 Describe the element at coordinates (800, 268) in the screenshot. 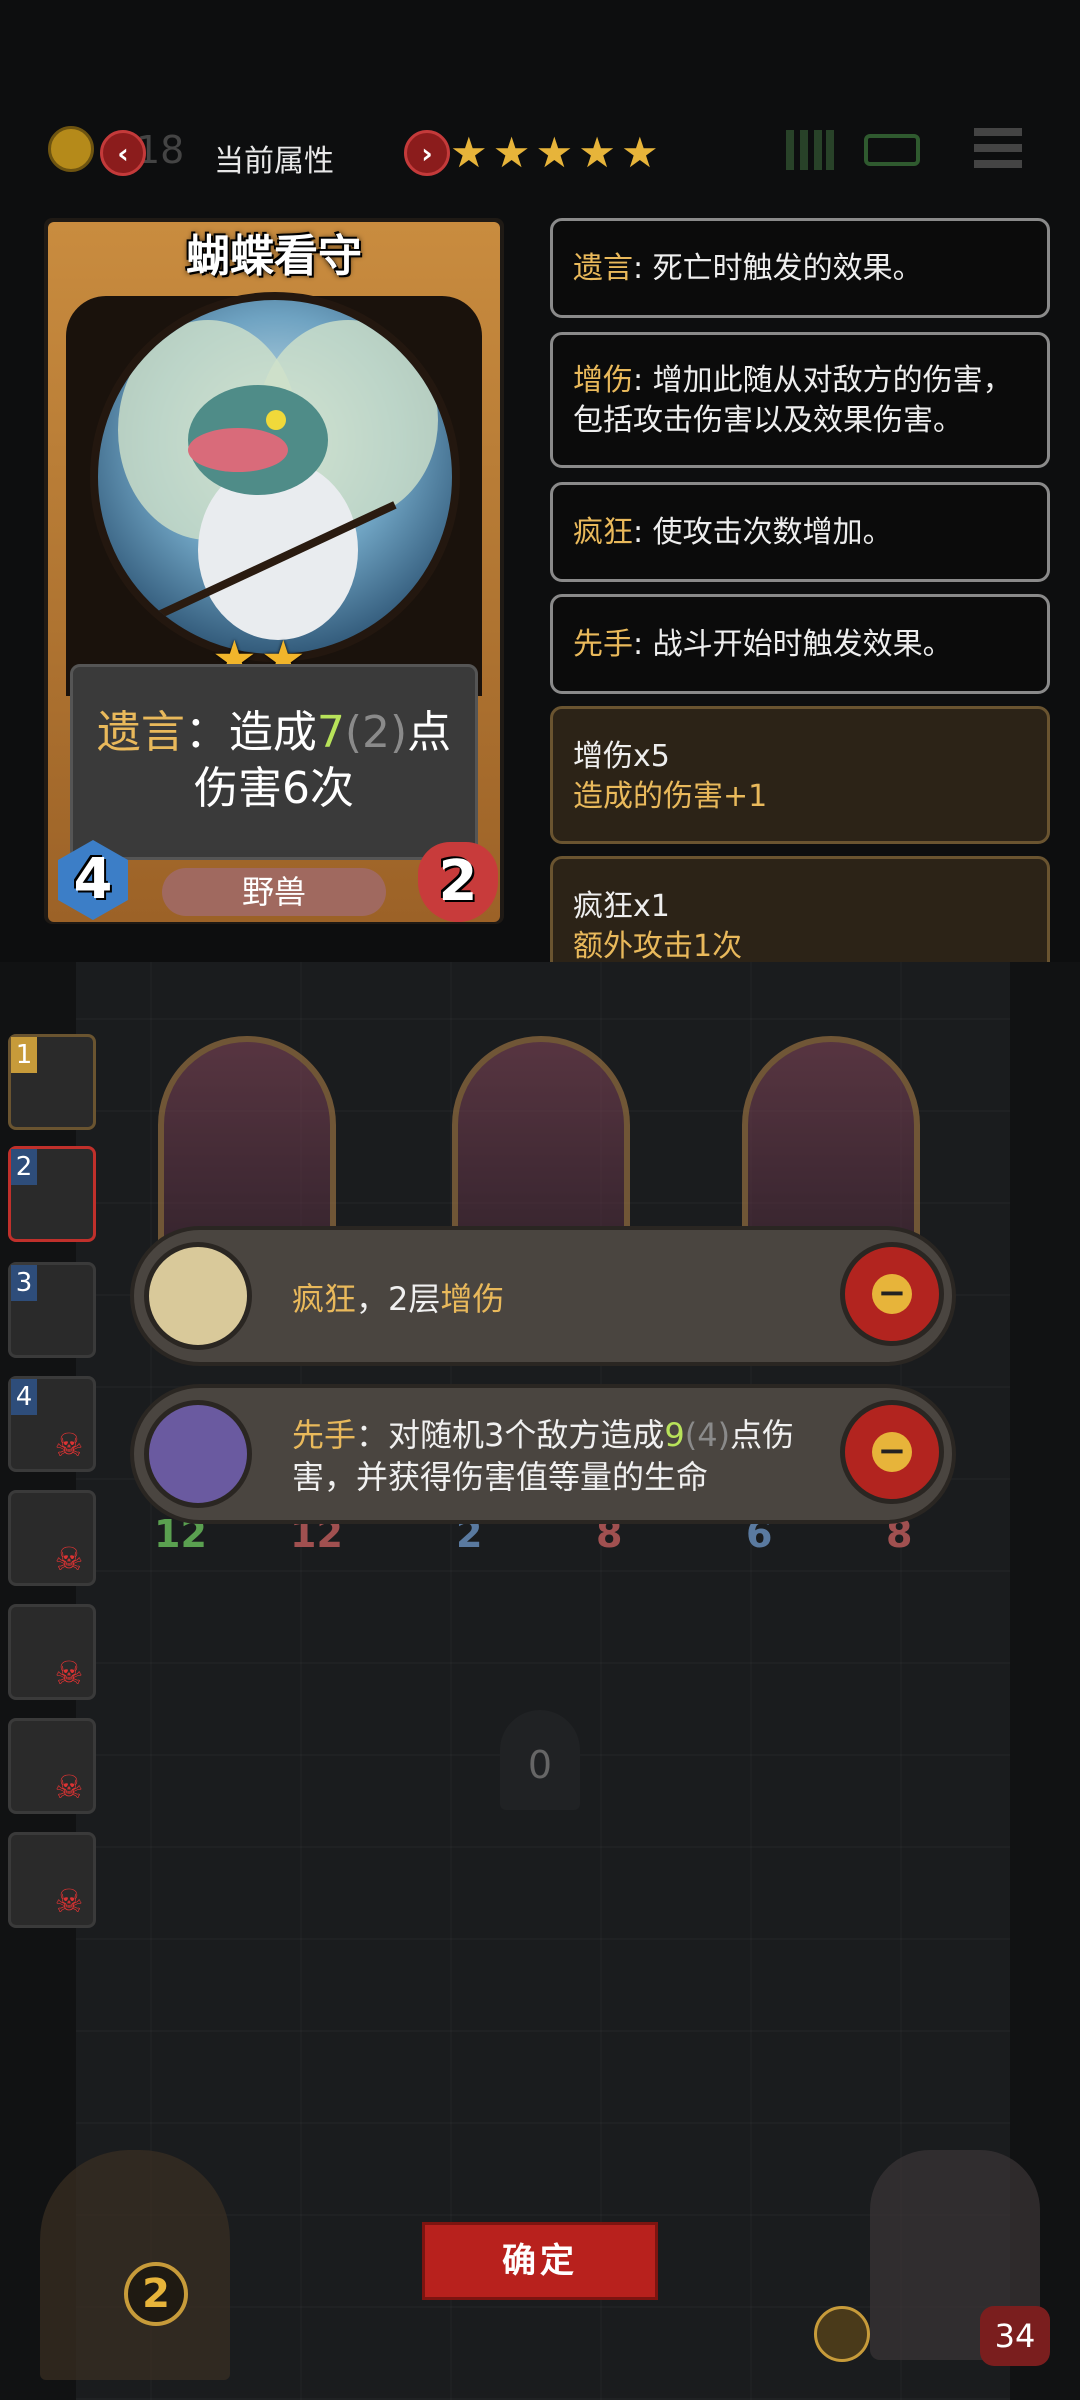

I see `keyword-deathrattle: 遗言: 死亡时触发的效果。` at that location.